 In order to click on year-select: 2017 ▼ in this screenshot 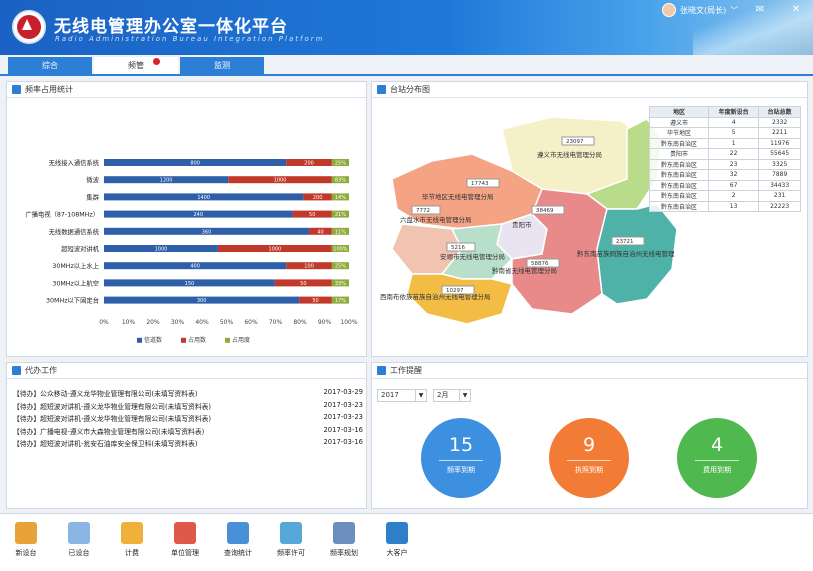, I will do `click(402, 395)`.